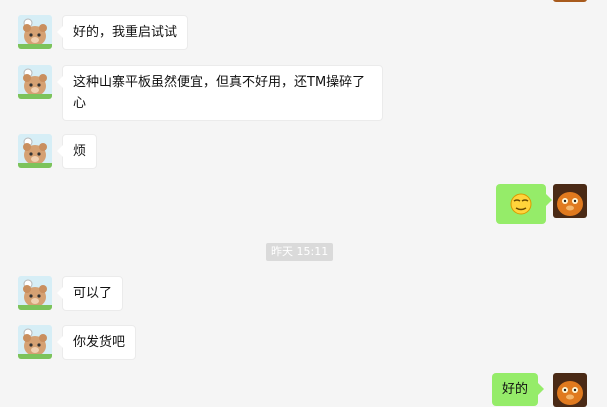  I want to click on message-bubble: 好的，我重启试试, so click(122, 32).